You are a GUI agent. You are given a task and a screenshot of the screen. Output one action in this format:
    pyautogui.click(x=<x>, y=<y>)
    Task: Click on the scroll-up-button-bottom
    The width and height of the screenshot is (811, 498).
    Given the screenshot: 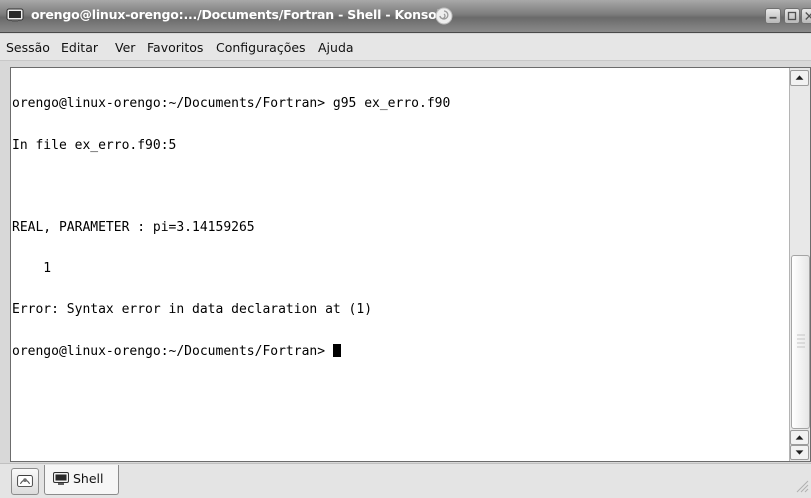 What is the action you would take?
    pyautogui.click(x=799, y=437)
    